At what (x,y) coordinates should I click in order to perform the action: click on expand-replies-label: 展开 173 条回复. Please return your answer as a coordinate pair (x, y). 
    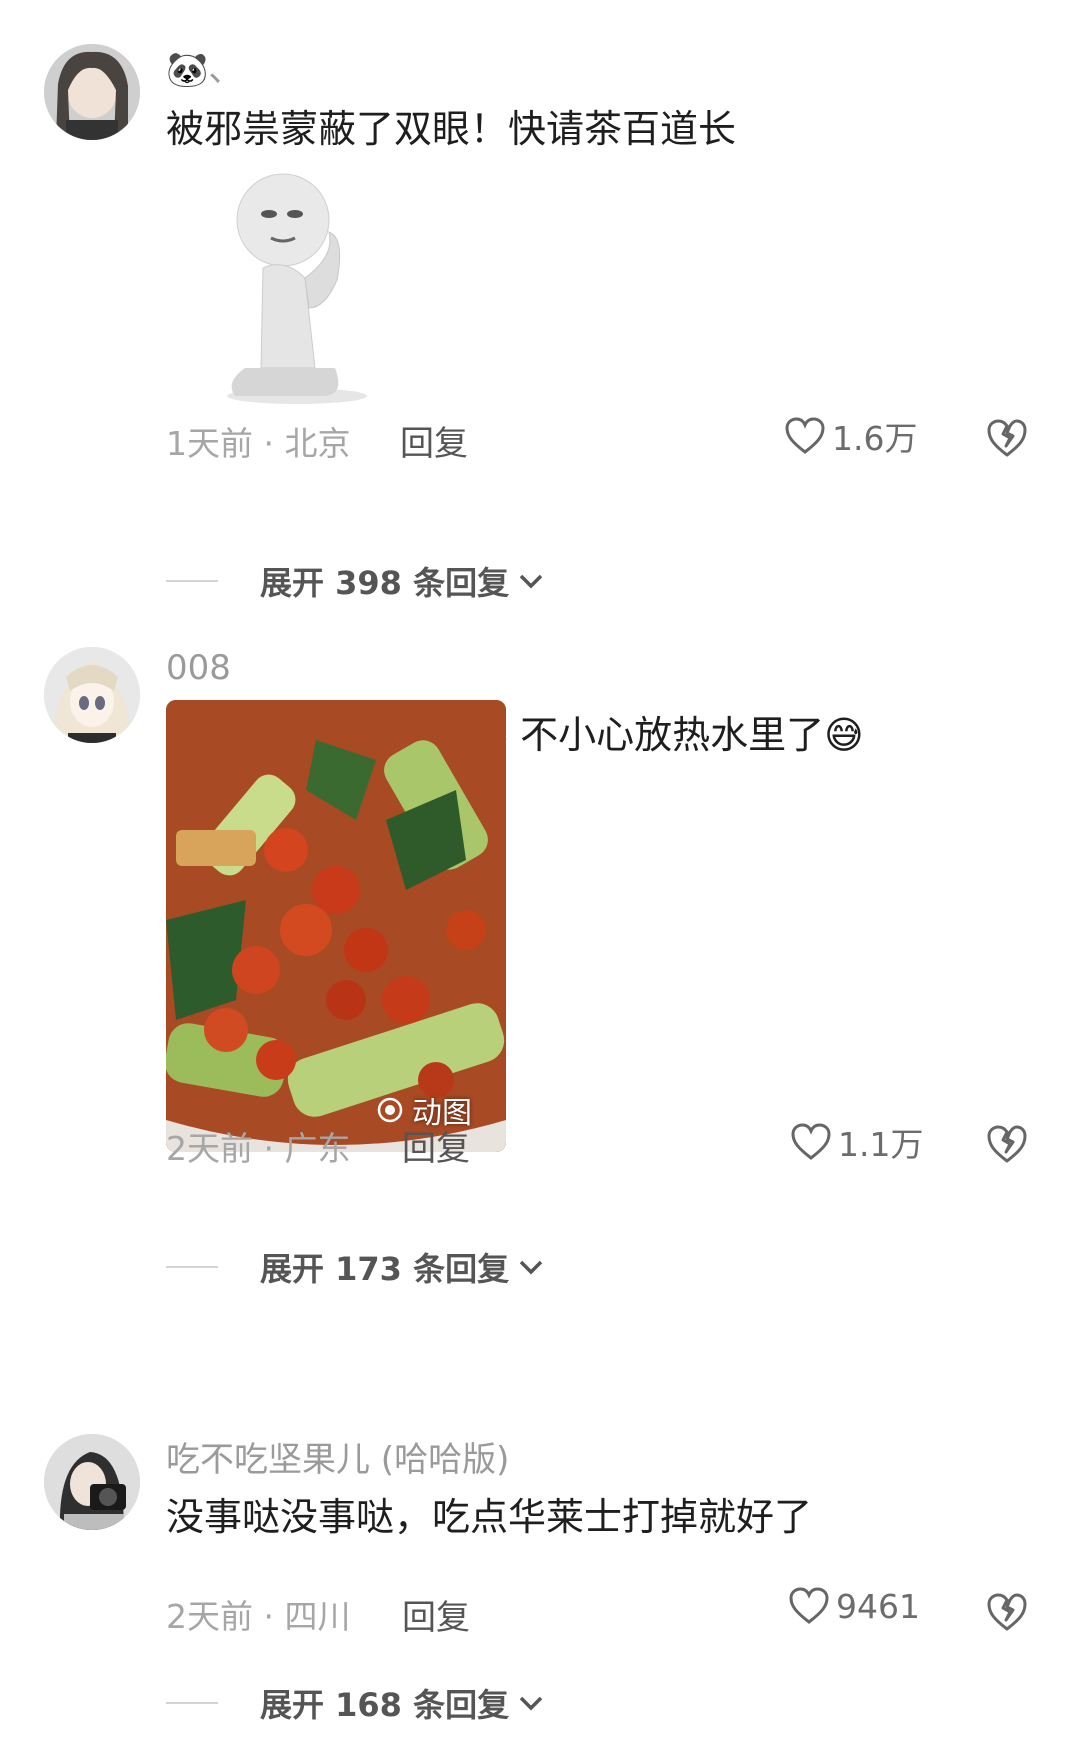
    Looking at the image, I should click on (385, 1269).